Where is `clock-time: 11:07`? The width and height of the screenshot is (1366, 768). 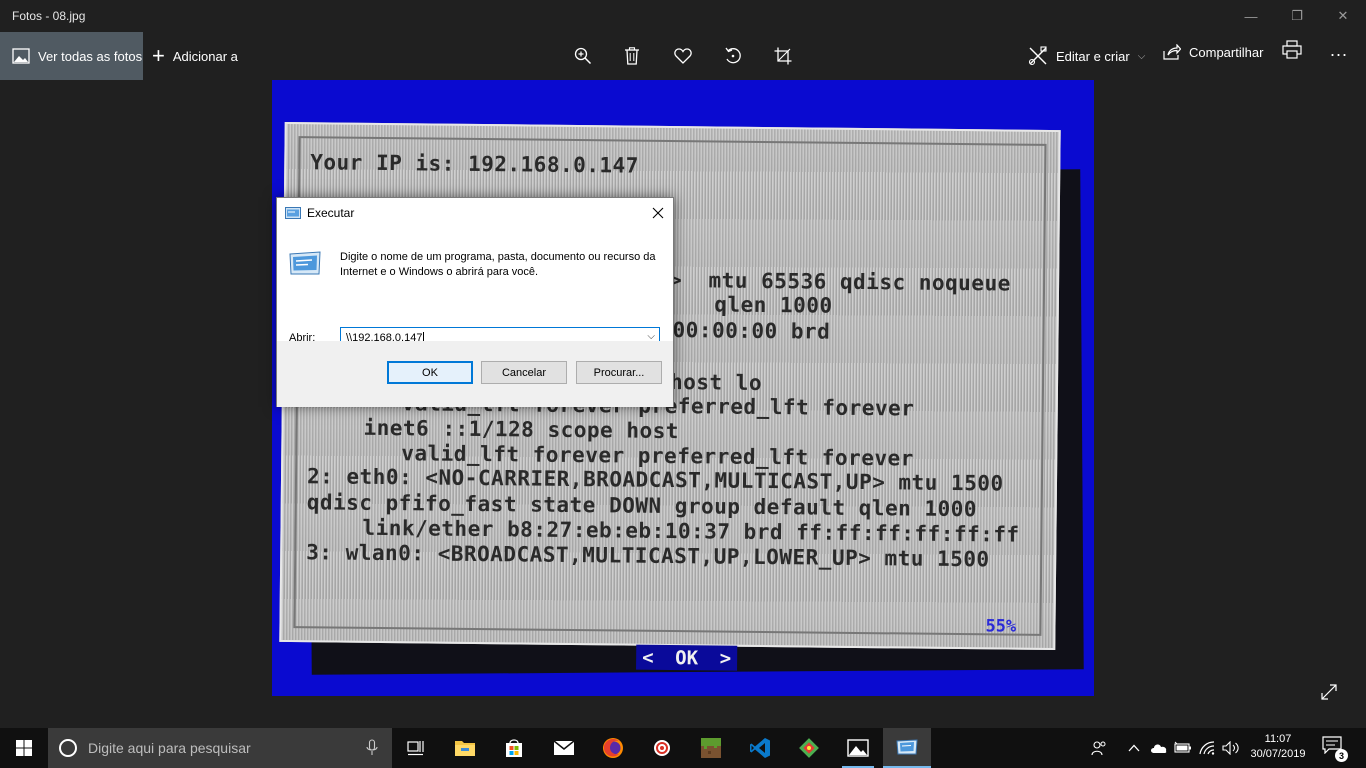 clock-time: 11:07 is located at coordinates (1278, 739).